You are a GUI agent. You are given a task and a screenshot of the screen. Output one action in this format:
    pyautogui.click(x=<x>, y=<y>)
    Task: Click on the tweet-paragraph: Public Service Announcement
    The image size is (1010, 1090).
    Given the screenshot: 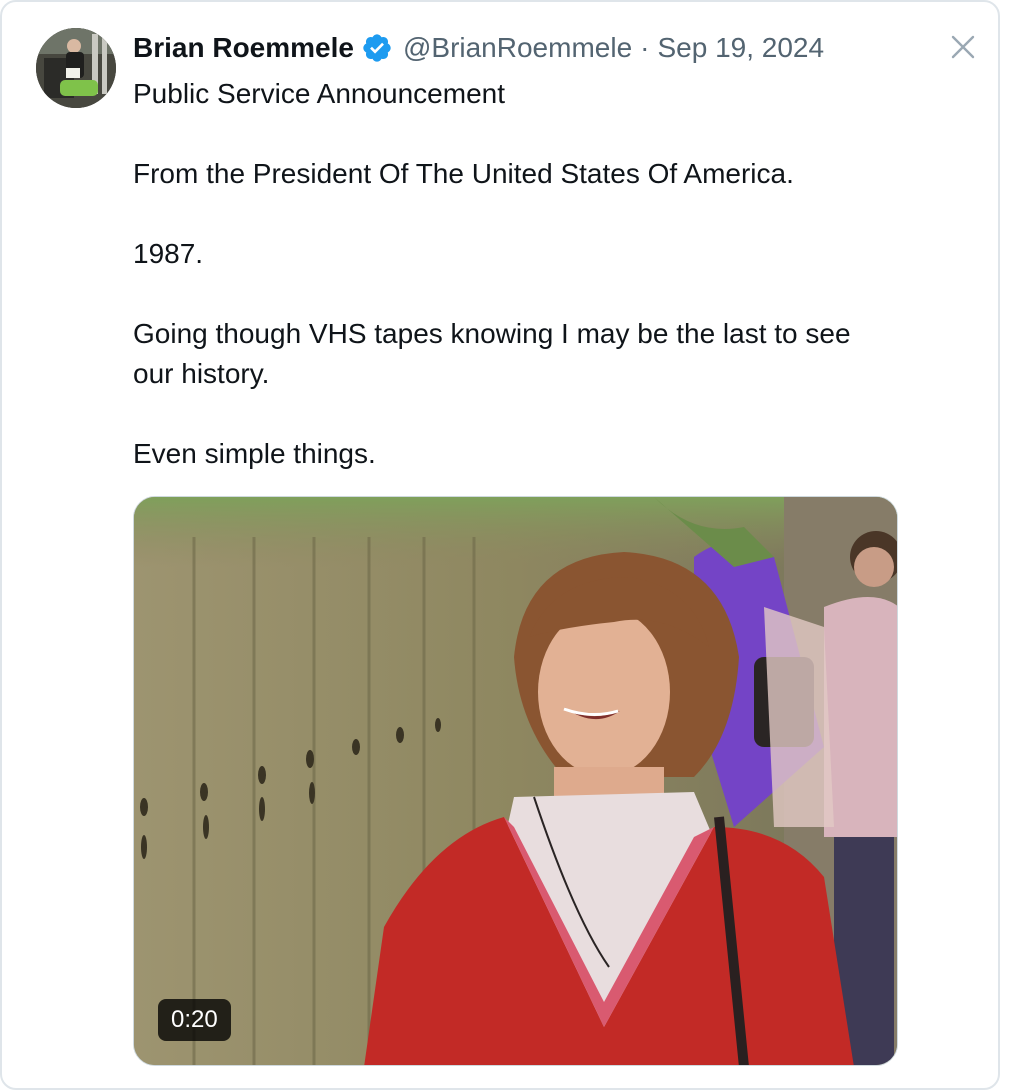 What is the action you would take?
    pyautogui.click(x=319, y=93)
    